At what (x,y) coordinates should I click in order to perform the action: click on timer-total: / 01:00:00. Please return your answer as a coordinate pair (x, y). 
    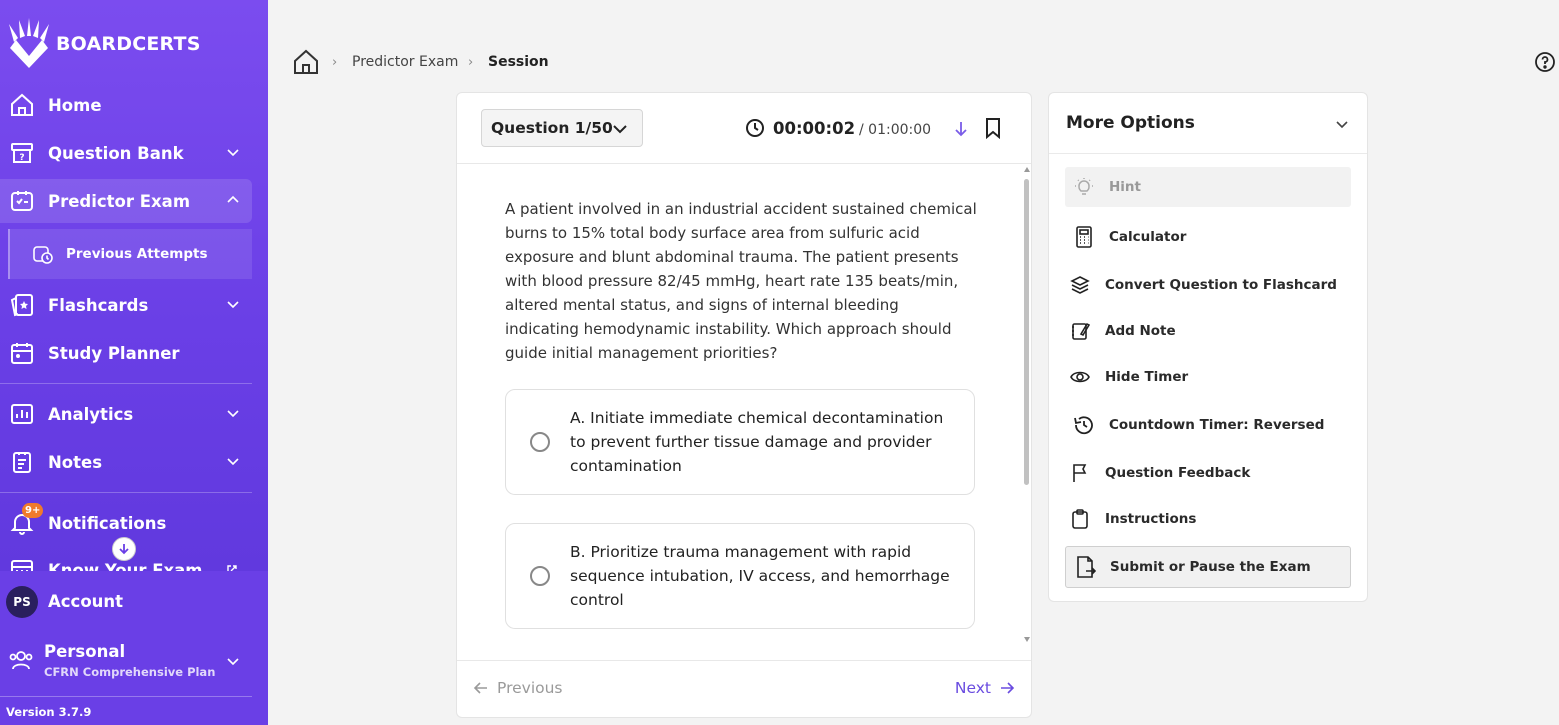
    Looking at the image, I should click on (895, 130).